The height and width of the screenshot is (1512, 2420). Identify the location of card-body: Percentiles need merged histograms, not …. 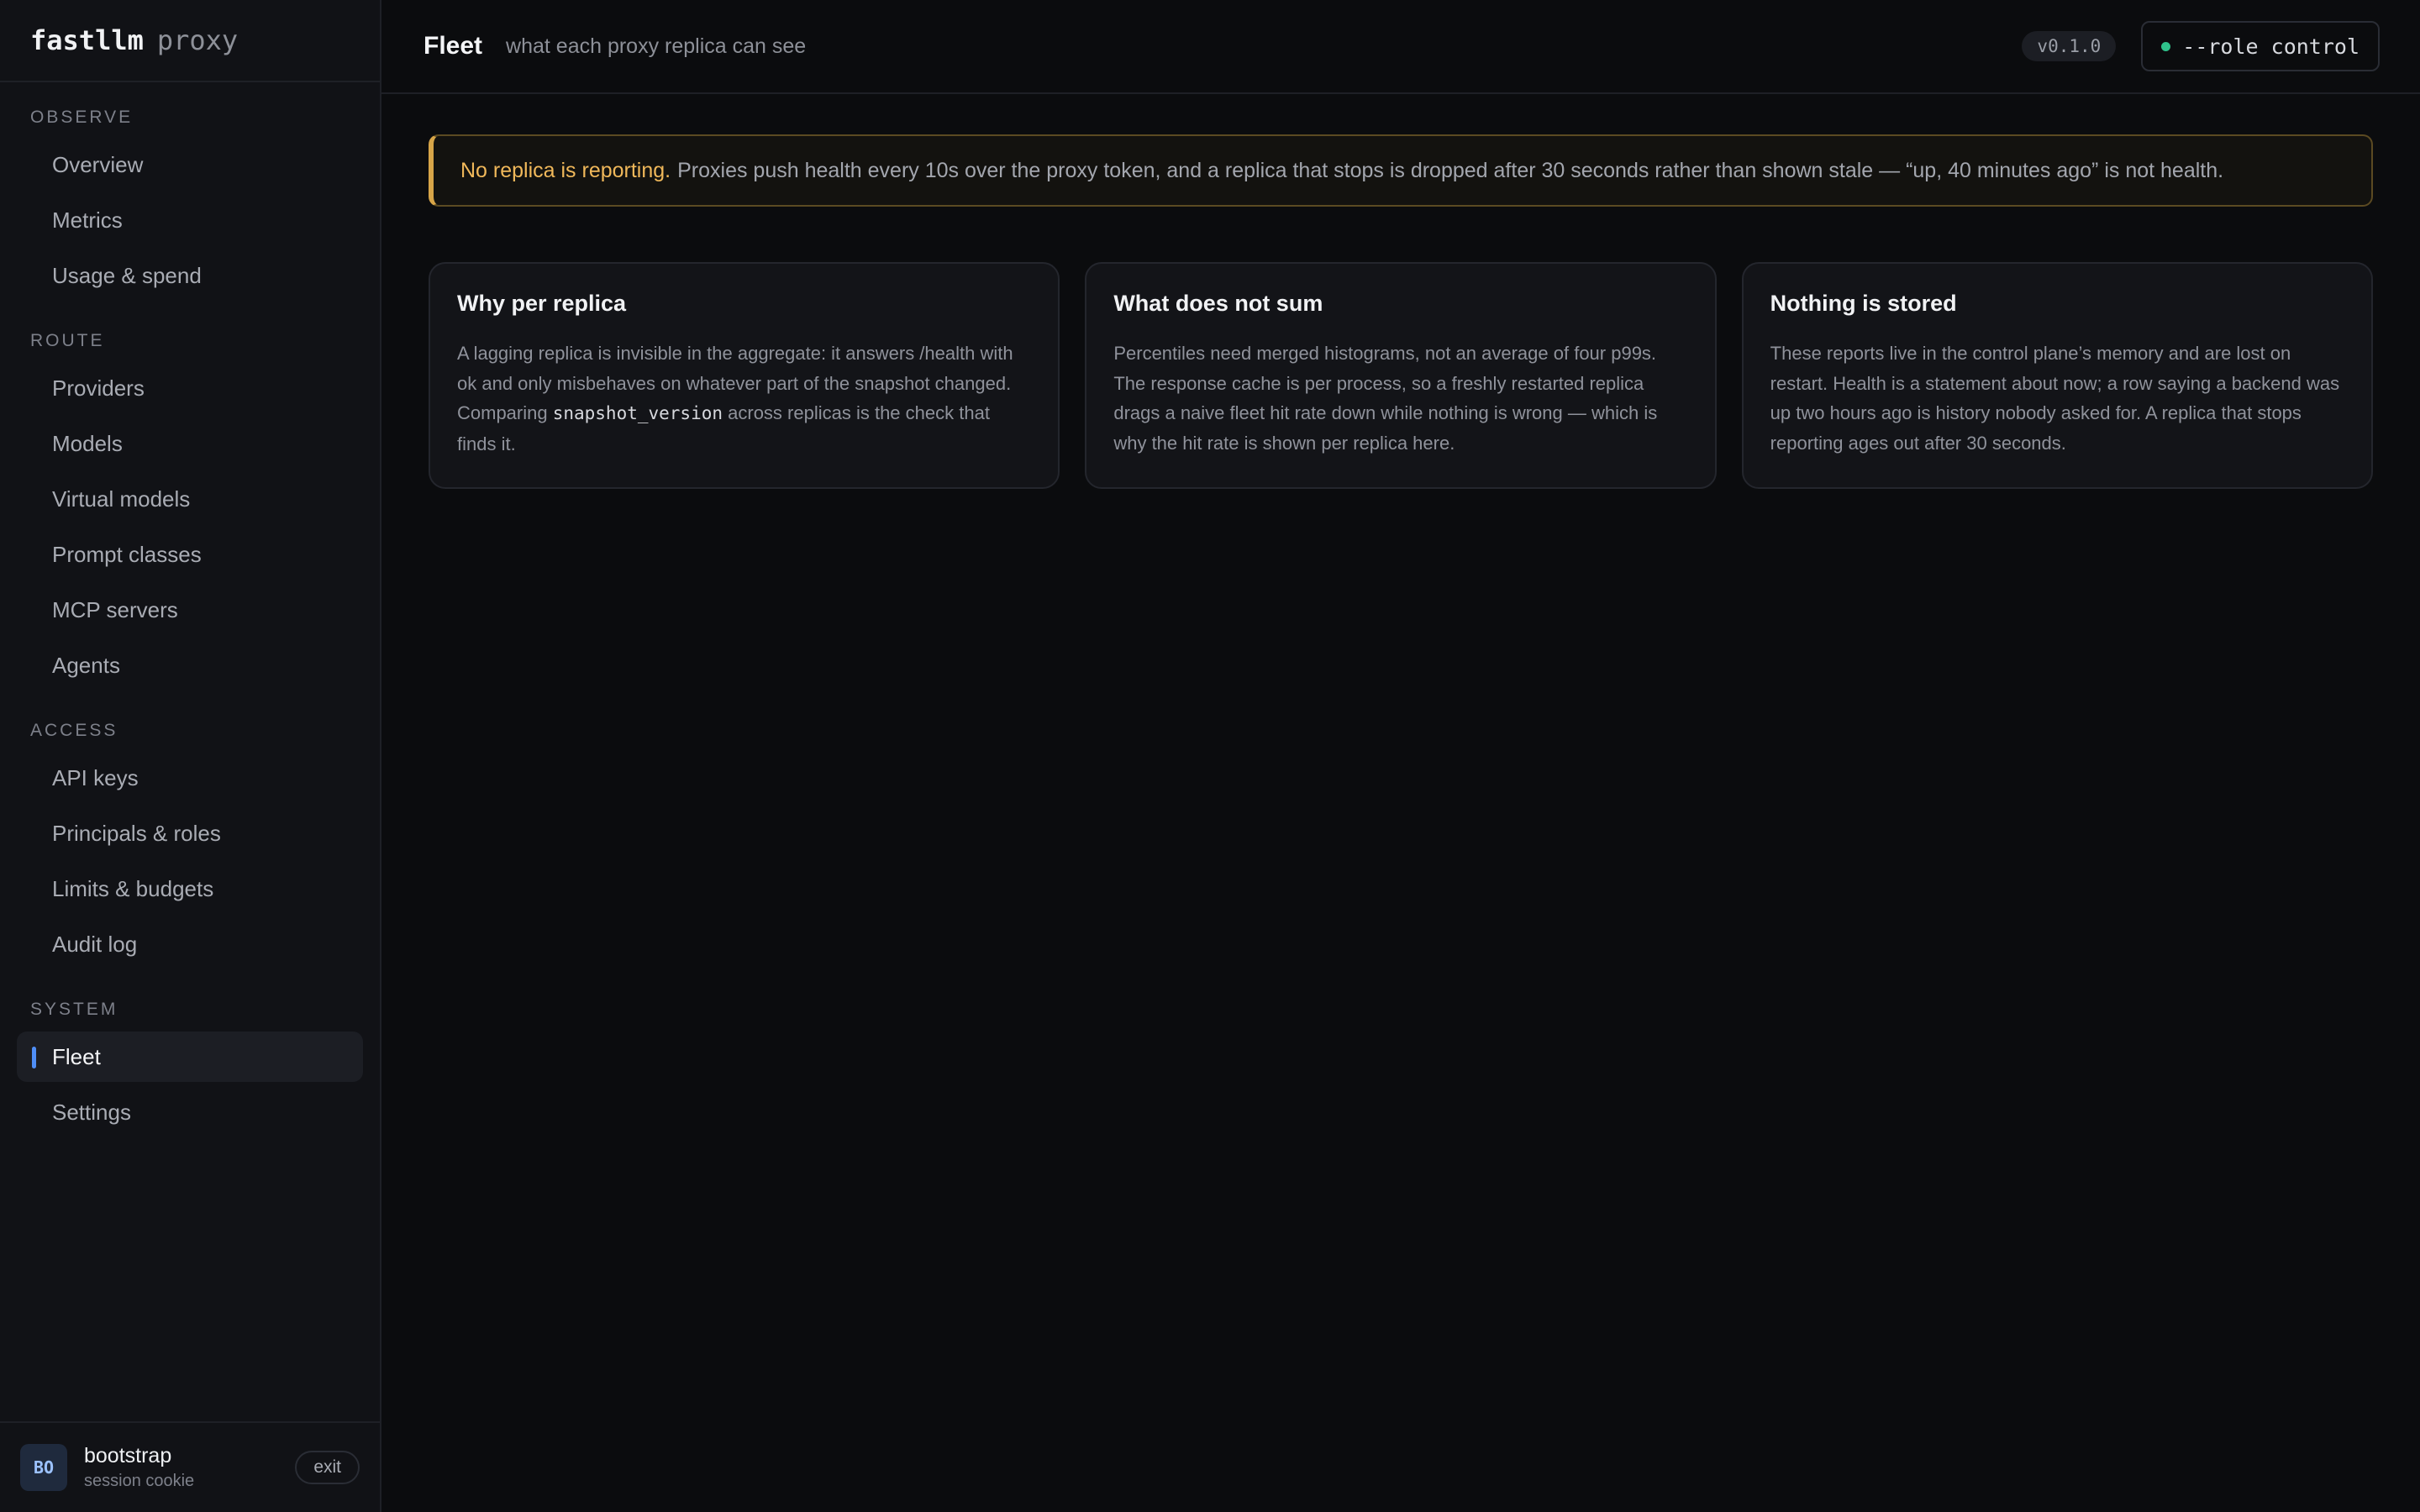
(1385, 398).